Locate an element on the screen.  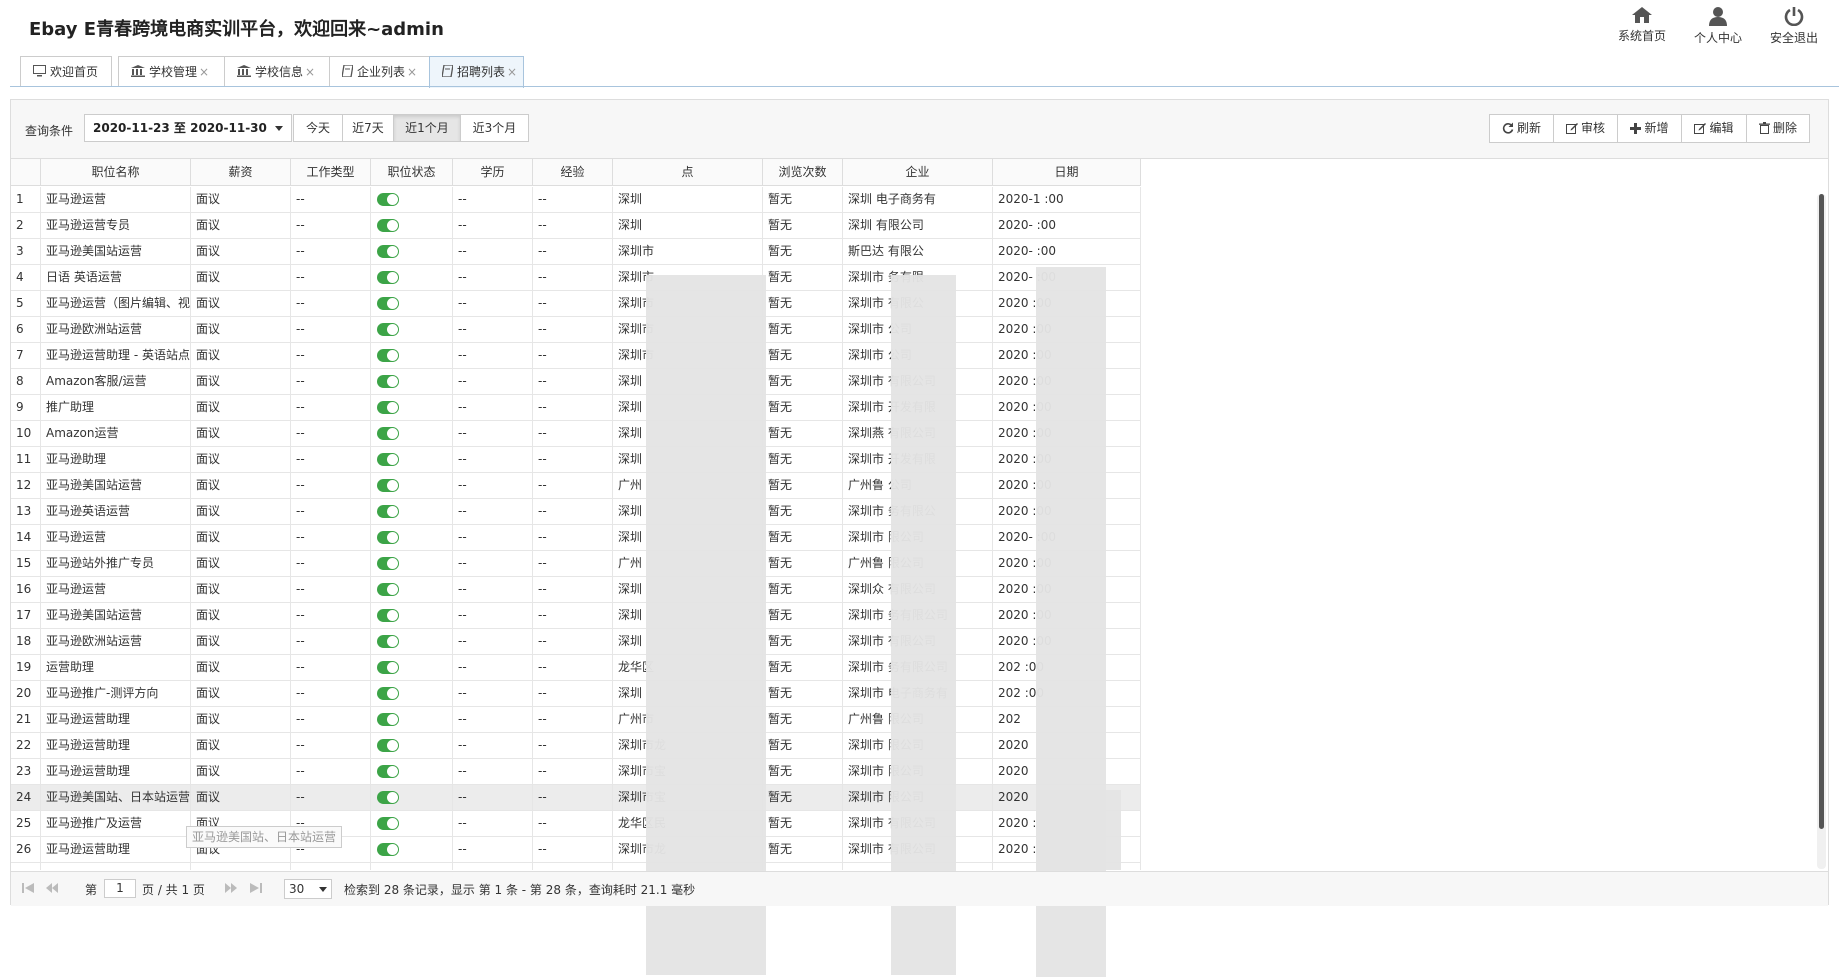
vertical-scrollbar-thumb is located at coordinates (1821, 511).